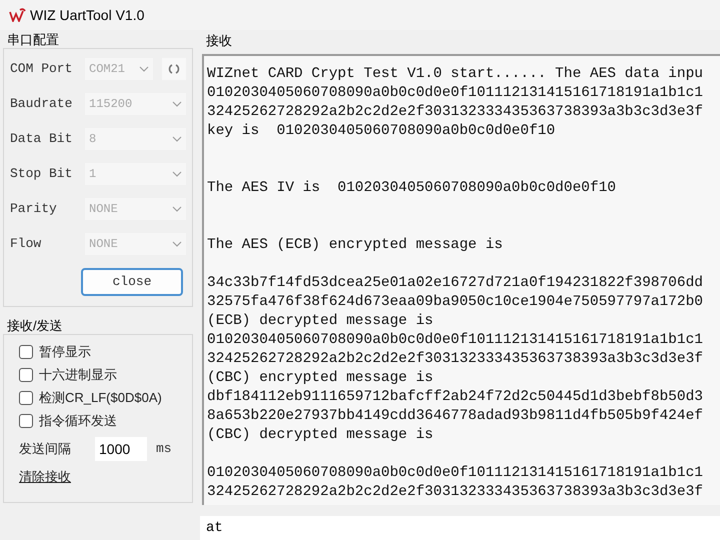 This screenshot has width=720, height=540. Describe the element at coordinates (45, 476) in the screenshot. I see `clear-receive-link: 清除接收` at that location.